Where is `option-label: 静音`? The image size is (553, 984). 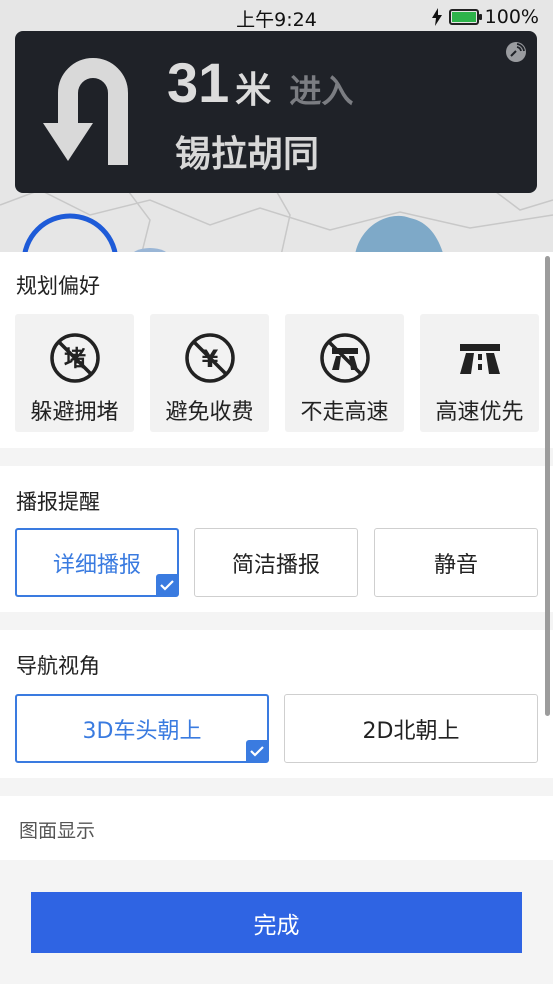
option-label: 静音 is located at coordinates (455, 565).